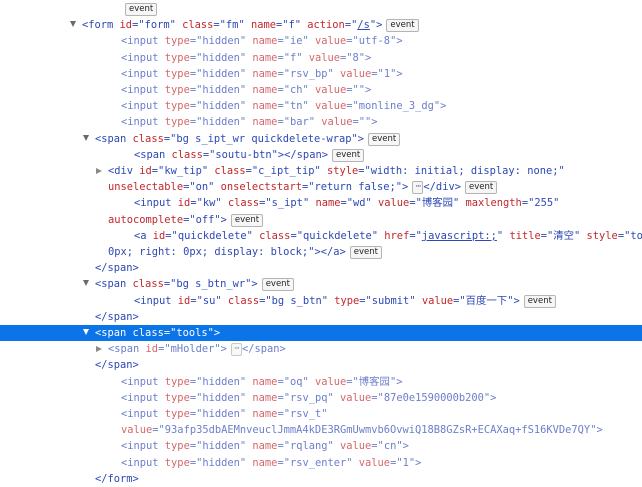 The image size is (642, 487). What do you see at coordinates (486, 300) in the screenshot?
I see `attribute-value: 百度一下` at bounding box center [486, 300].